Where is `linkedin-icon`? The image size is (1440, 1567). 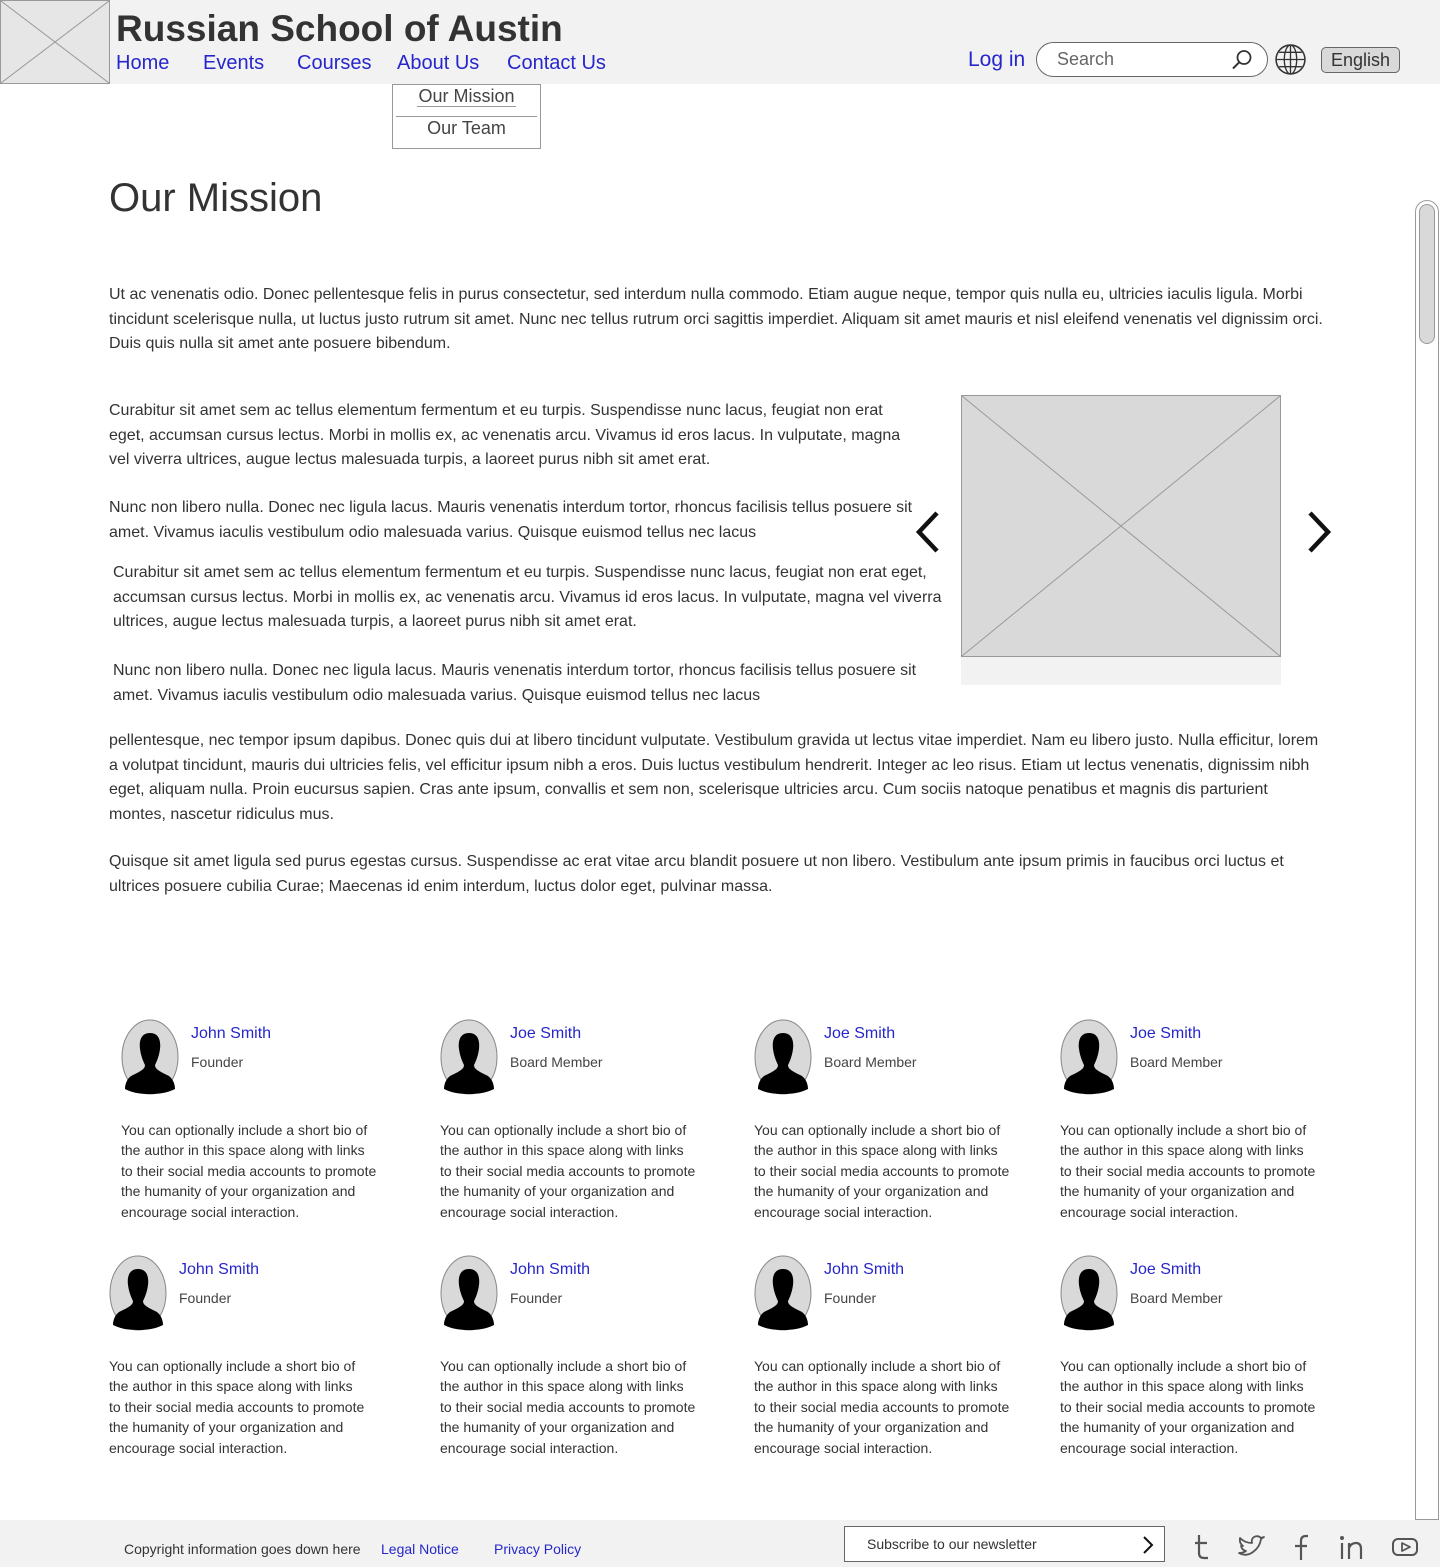
linkedin-icon is located at coordinates (1353, 1547).